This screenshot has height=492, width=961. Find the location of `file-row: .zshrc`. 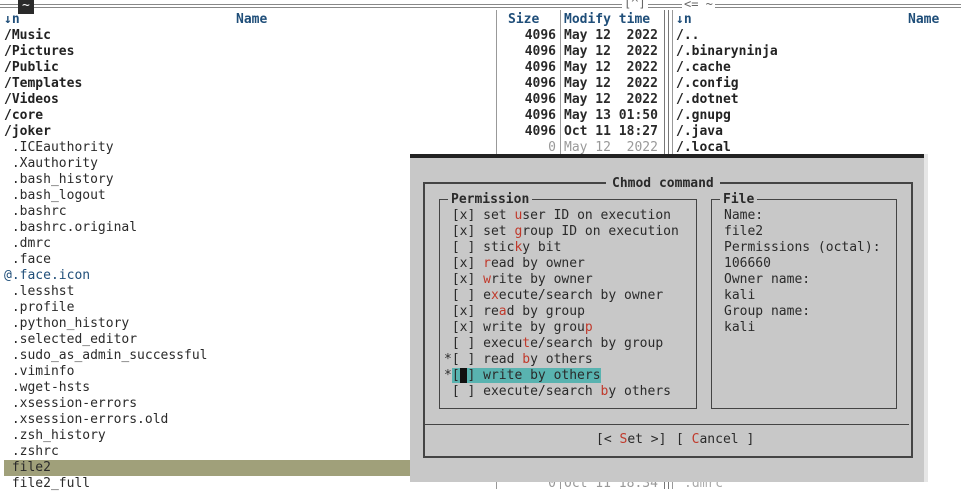

file-row: .zshrc is located at coordinates (31, 452).